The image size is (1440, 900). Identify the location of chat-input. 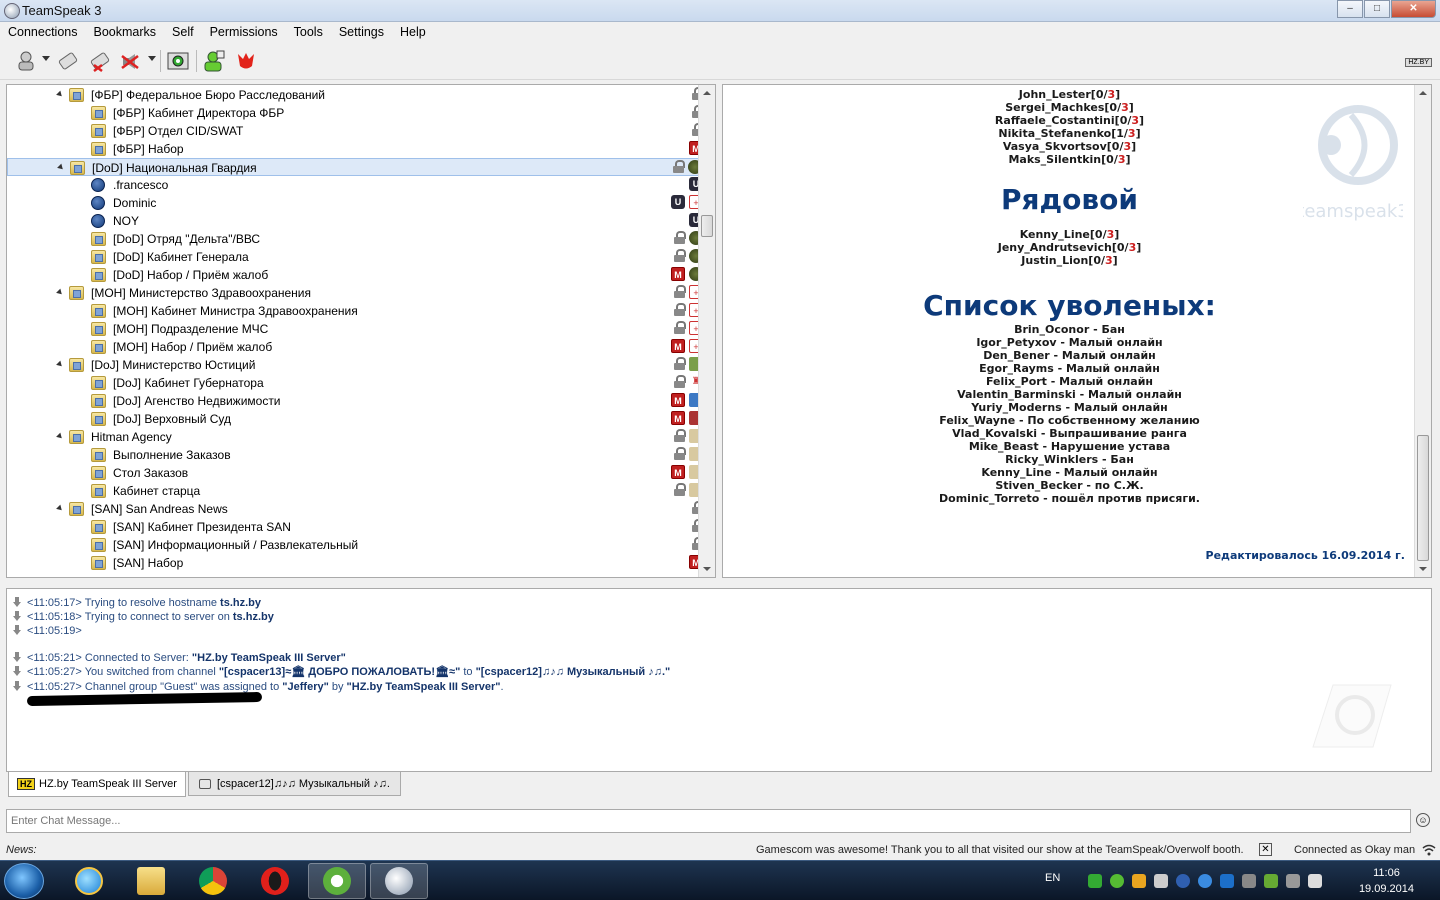
(708, 821).